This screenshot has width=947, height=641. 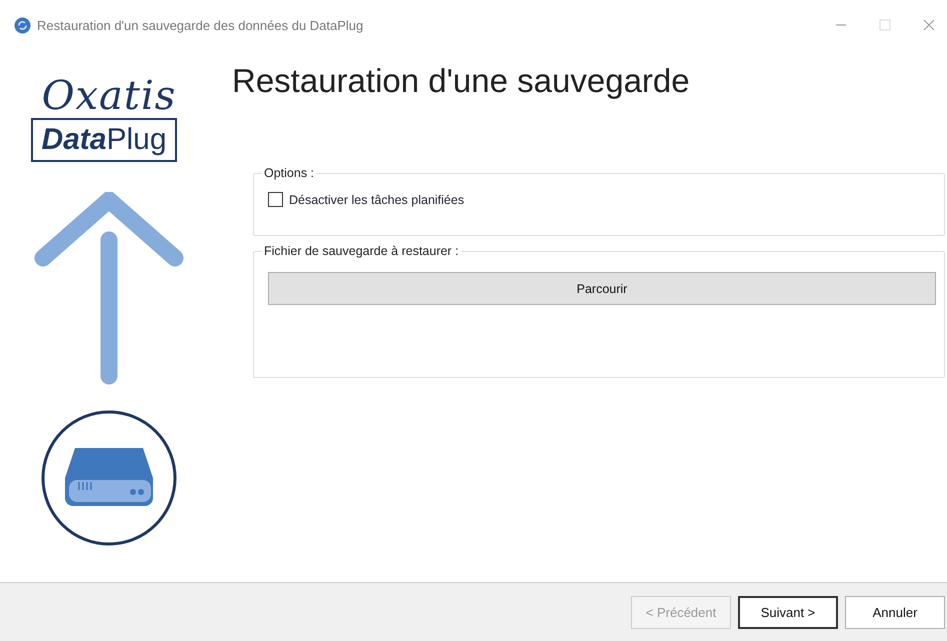 I want to click on checkbox-label: Désactiver les tâches planifiées, so click(x=376, y=199).